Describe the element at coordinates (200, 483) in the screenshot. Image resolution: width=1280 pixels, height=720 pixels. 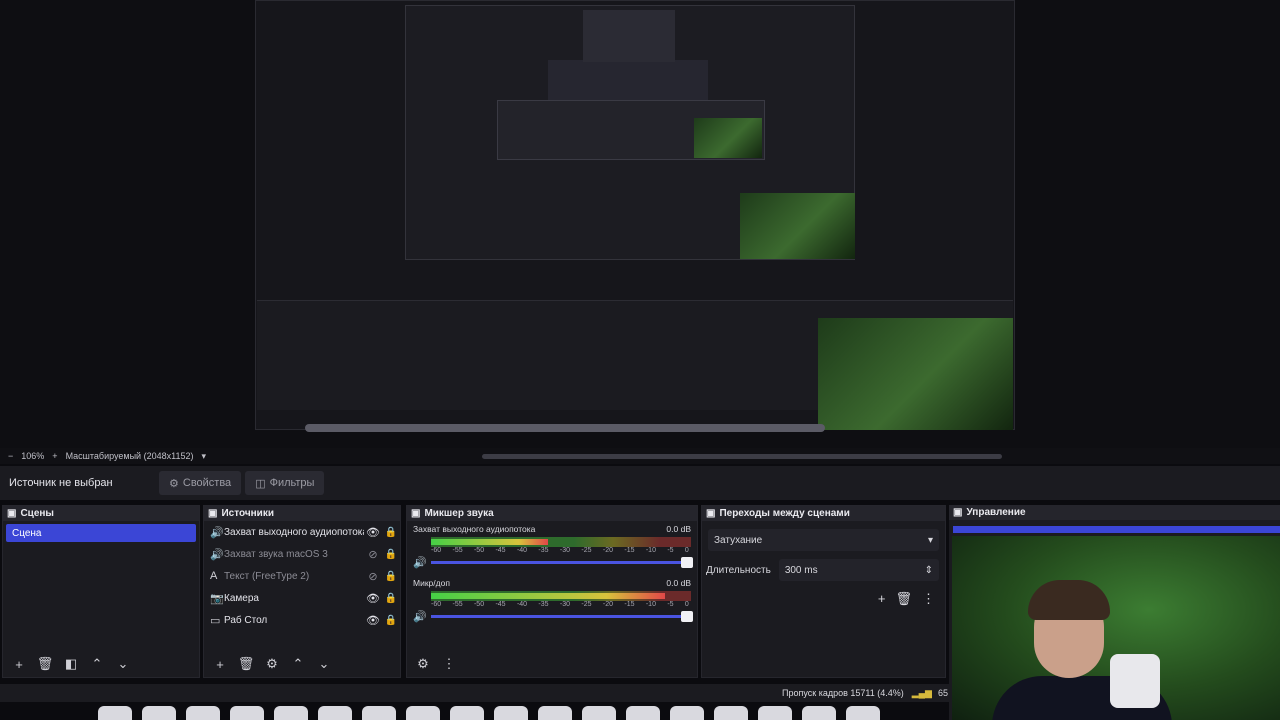
I see `properties-button: ⚙ Свойства` at that location.